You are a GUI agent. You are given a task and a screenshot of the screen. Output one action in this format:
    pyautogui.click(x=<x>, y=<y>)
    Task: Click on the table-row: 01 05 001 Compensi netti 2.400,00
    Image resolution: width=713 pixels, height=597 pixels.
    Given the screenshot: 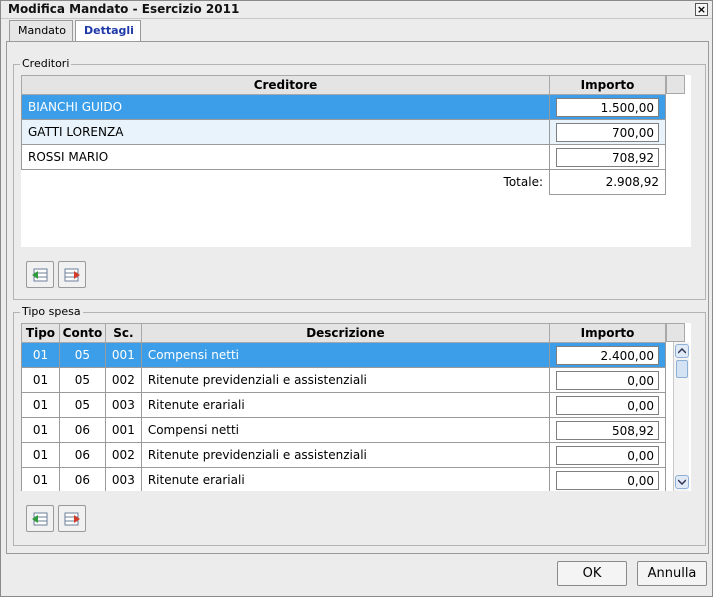 What is the action you would take?
    pyautogui.click(x=344, y=355)
    